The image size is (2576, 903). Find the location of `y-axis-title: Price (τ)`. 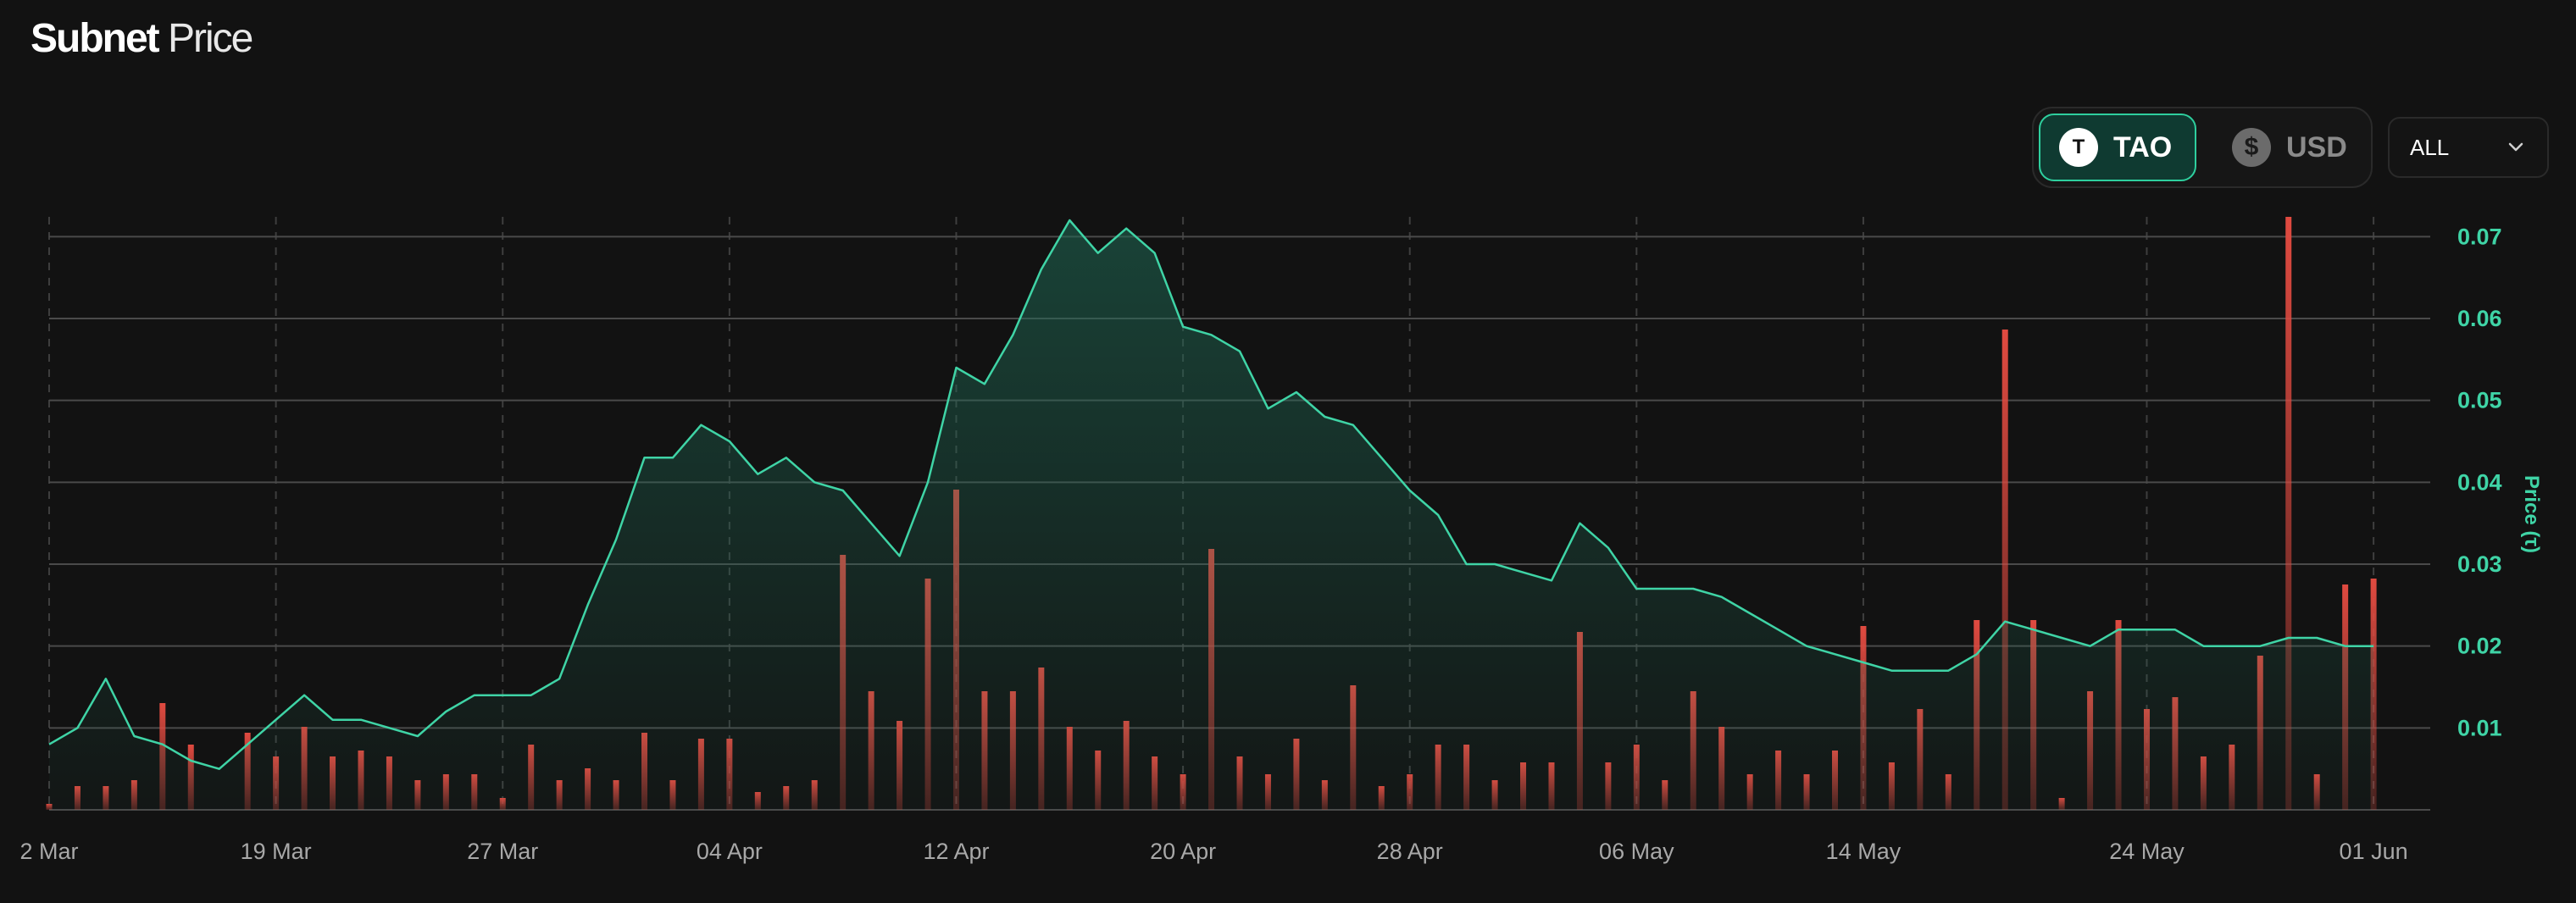

y-axis-title: Price (τ) is located at coordinates (2531, 514).